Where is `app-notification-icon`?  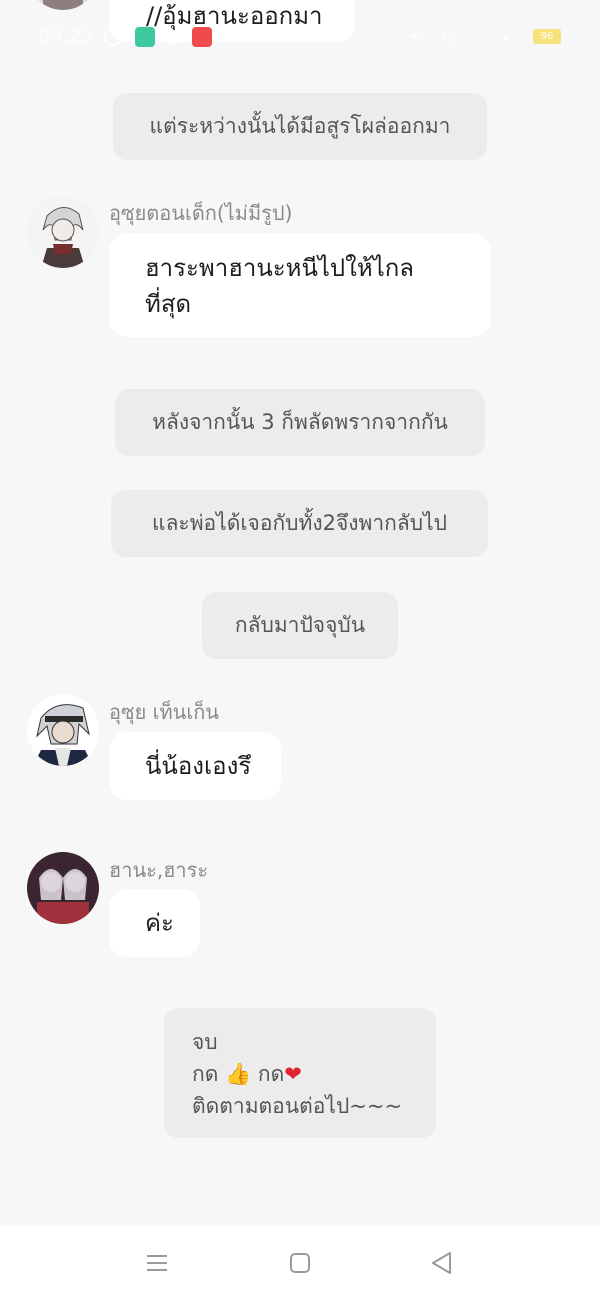 app-notification-icon is located at coordinates (145, 37).